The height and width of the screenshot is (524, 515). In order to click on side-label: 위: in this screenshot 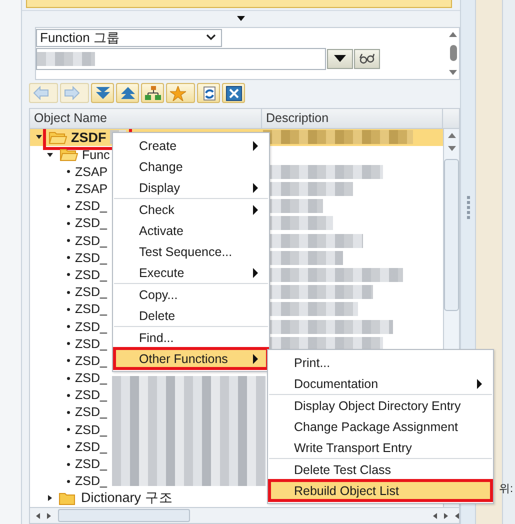, I will do `click(506, 489)`.